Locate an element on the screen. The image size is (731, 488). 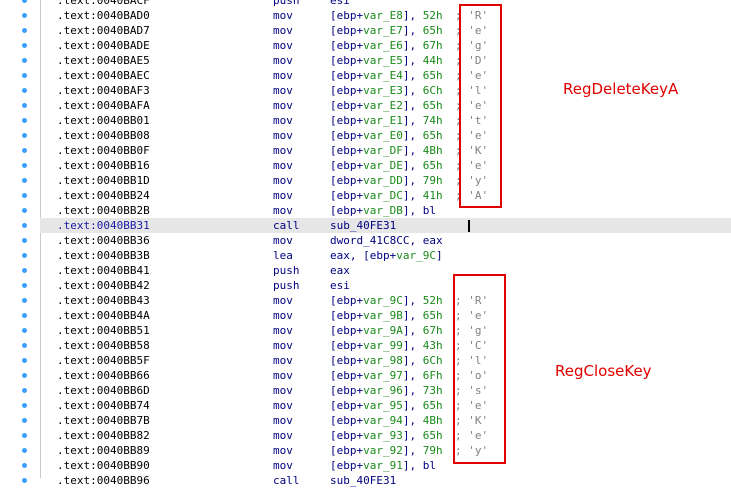
listing-row: .text:0040BB74 mov [ebp+var_95], 65h; 'e' is located at coordinates (385, 405).